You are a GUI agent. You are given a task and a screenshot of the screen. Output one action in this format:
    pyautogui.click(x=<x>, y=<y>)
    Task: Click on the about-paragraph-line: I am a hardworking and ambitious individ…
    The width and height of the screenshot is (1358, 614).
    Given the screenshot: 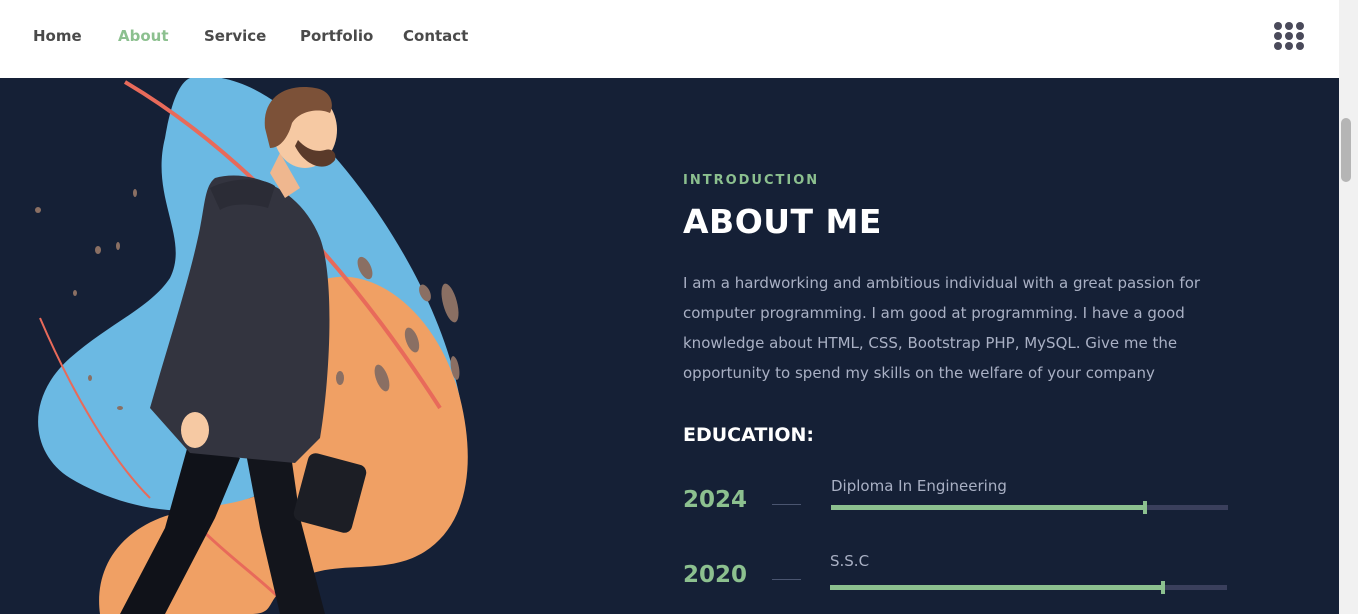 What is the action you would take?
    pyautogui.click(x=942, y=283)
    